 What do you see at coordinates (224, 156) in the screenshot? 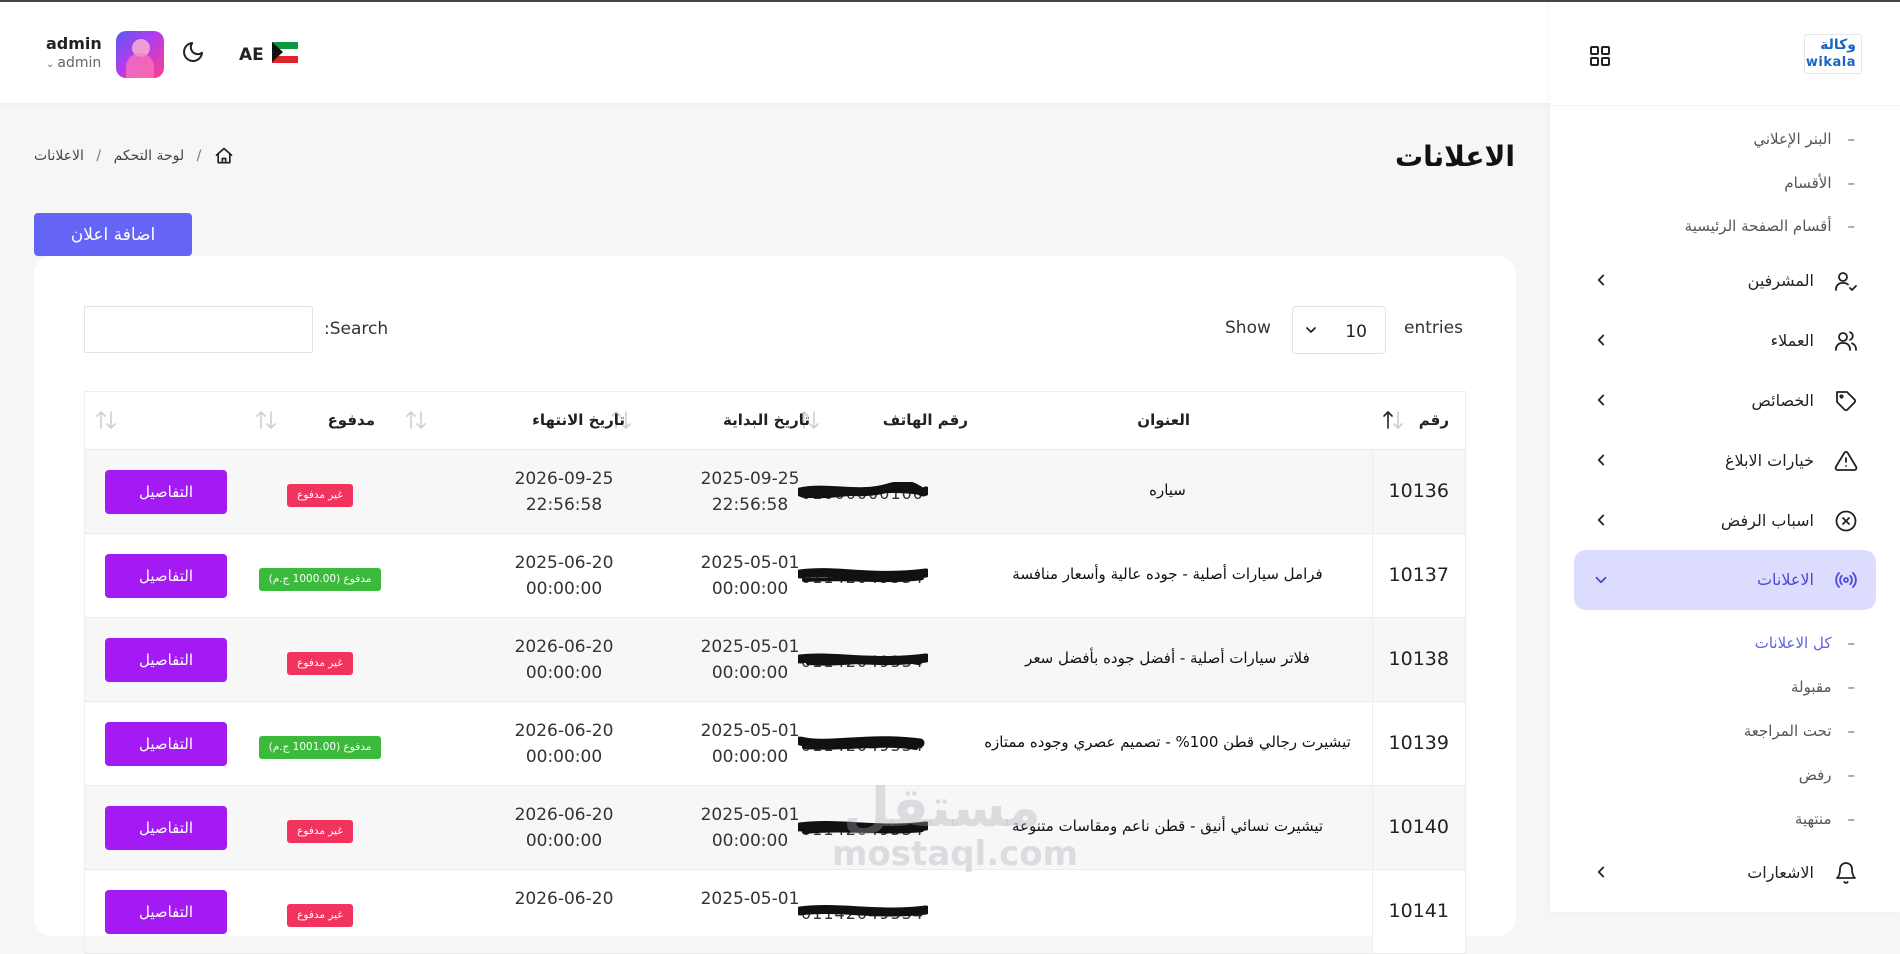
I see `home-icon` at bounding box center [224, 156].